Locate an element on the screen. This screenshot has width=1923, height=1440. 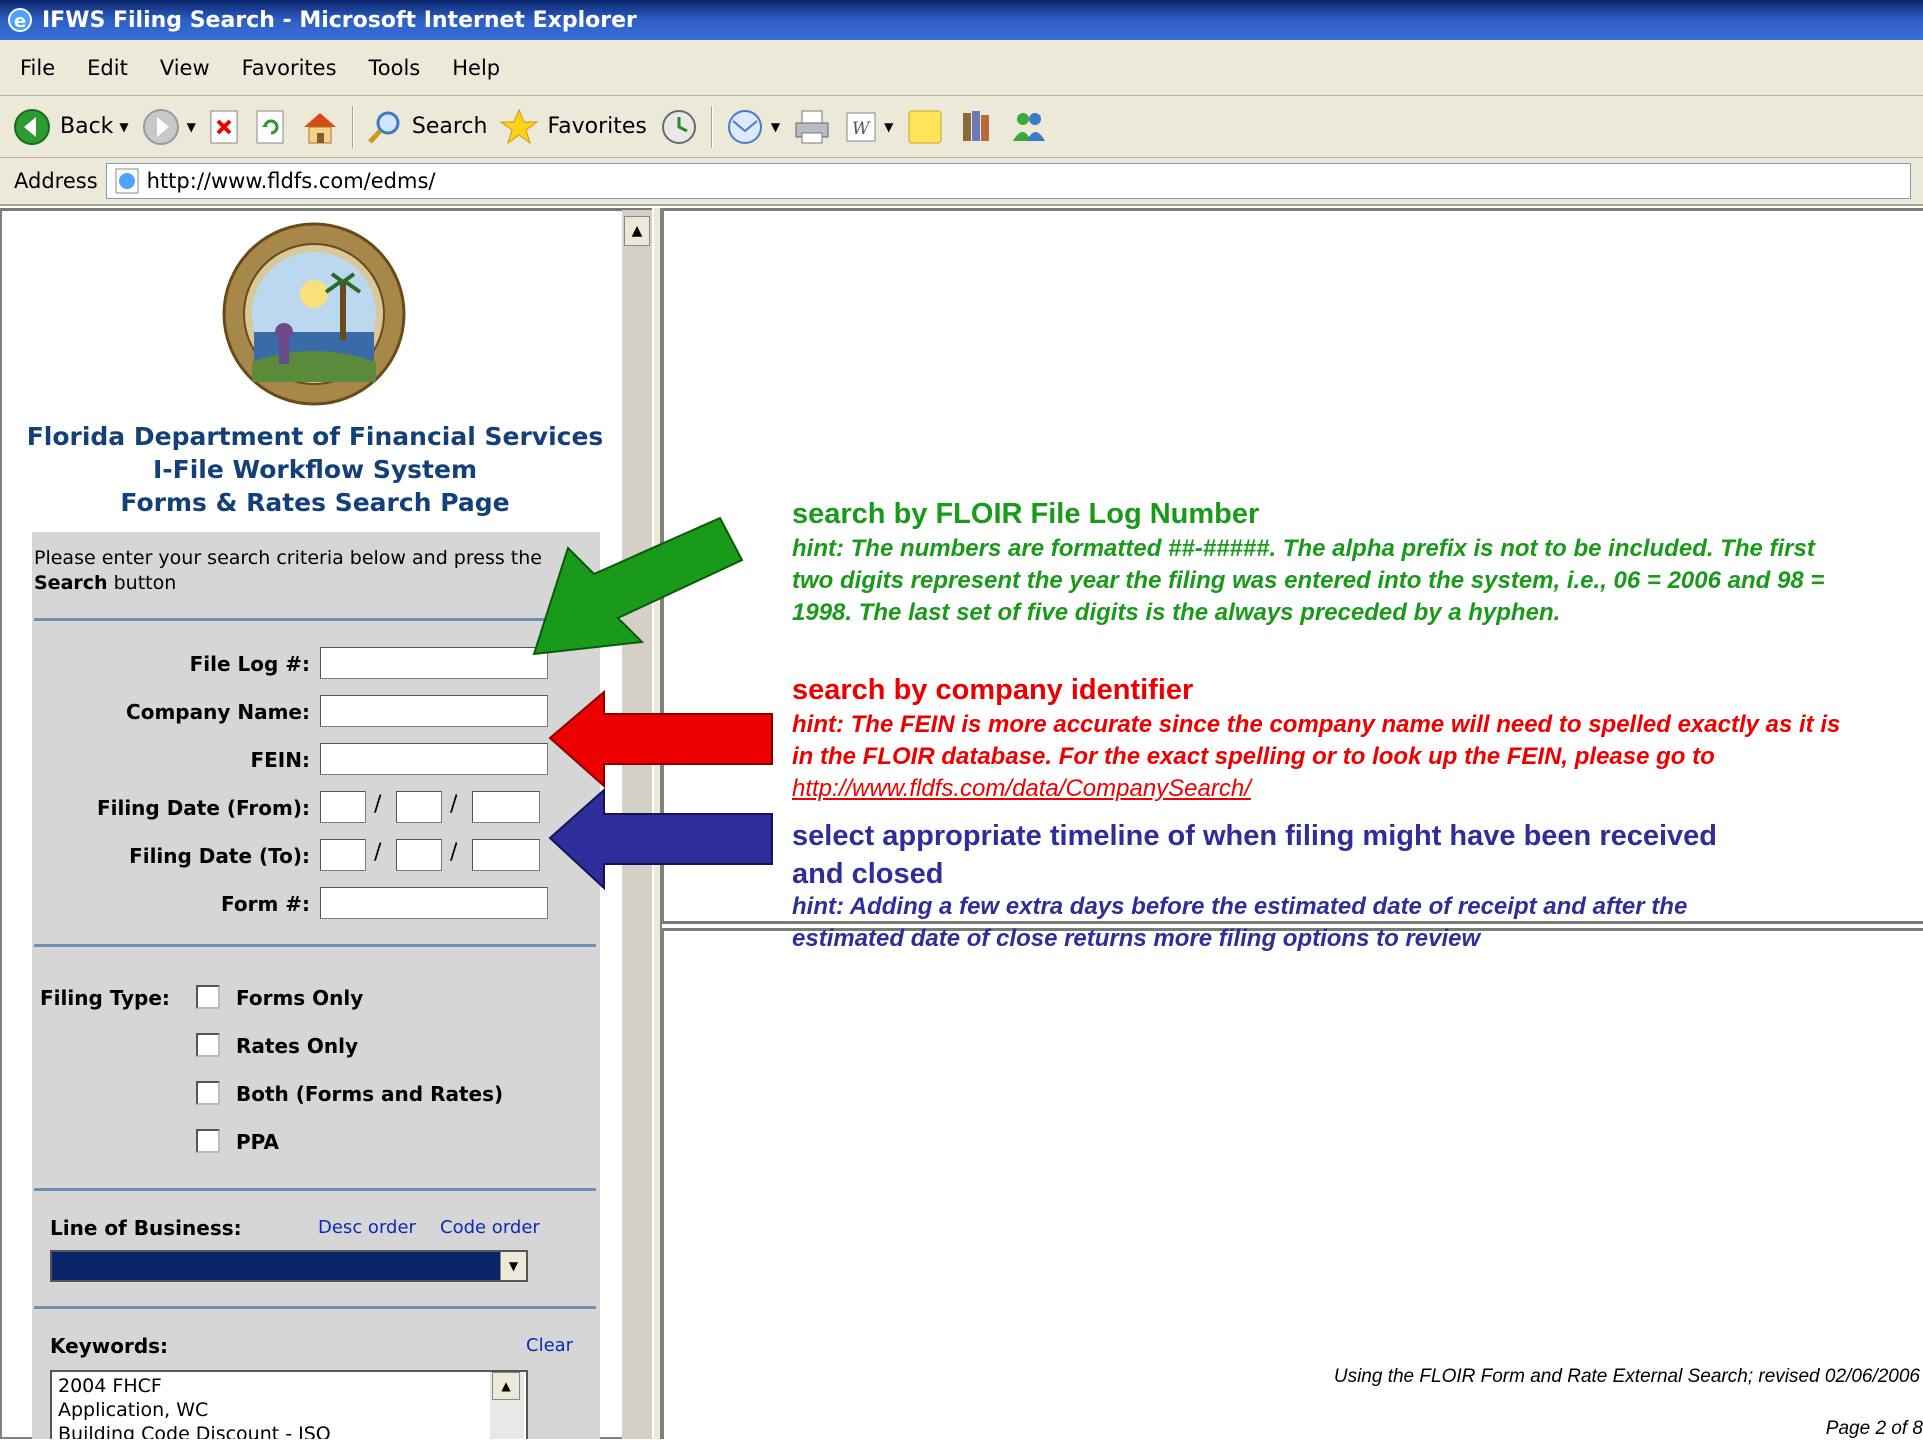
research-button is located at coordinates (977, 127).